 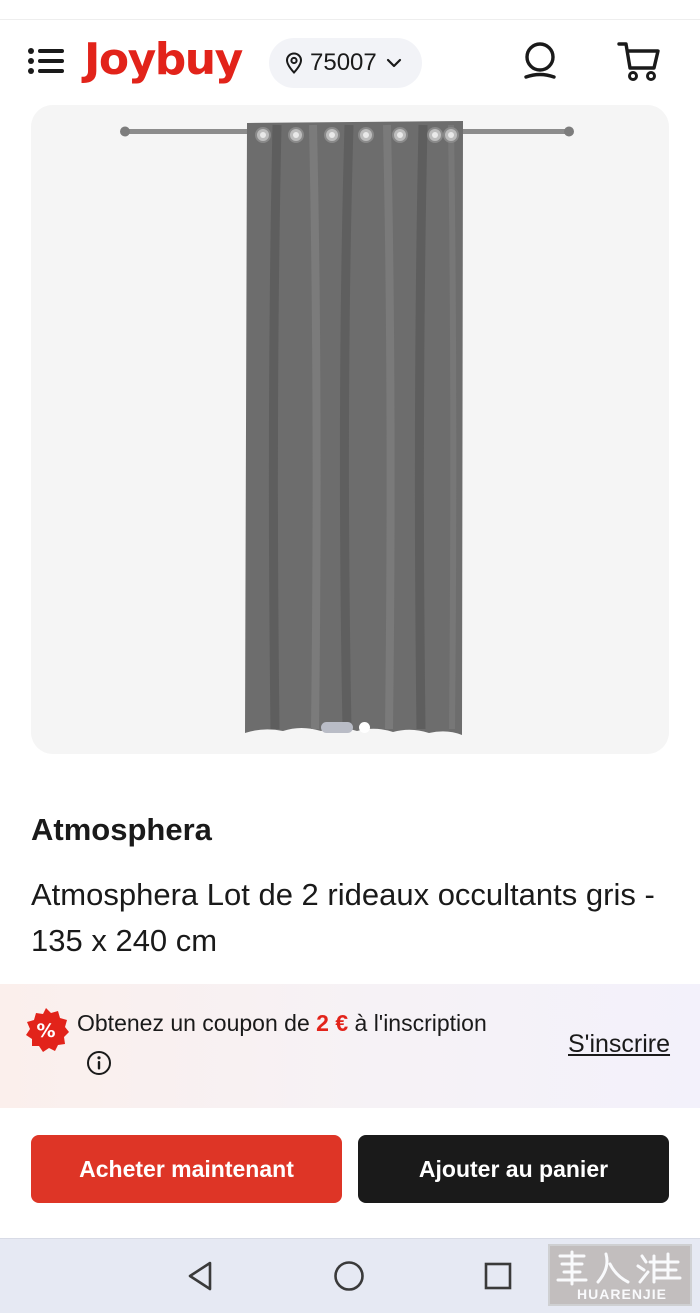 I want to click on watermark-logo: HUARENJIE, so click(x=620, y=1275).